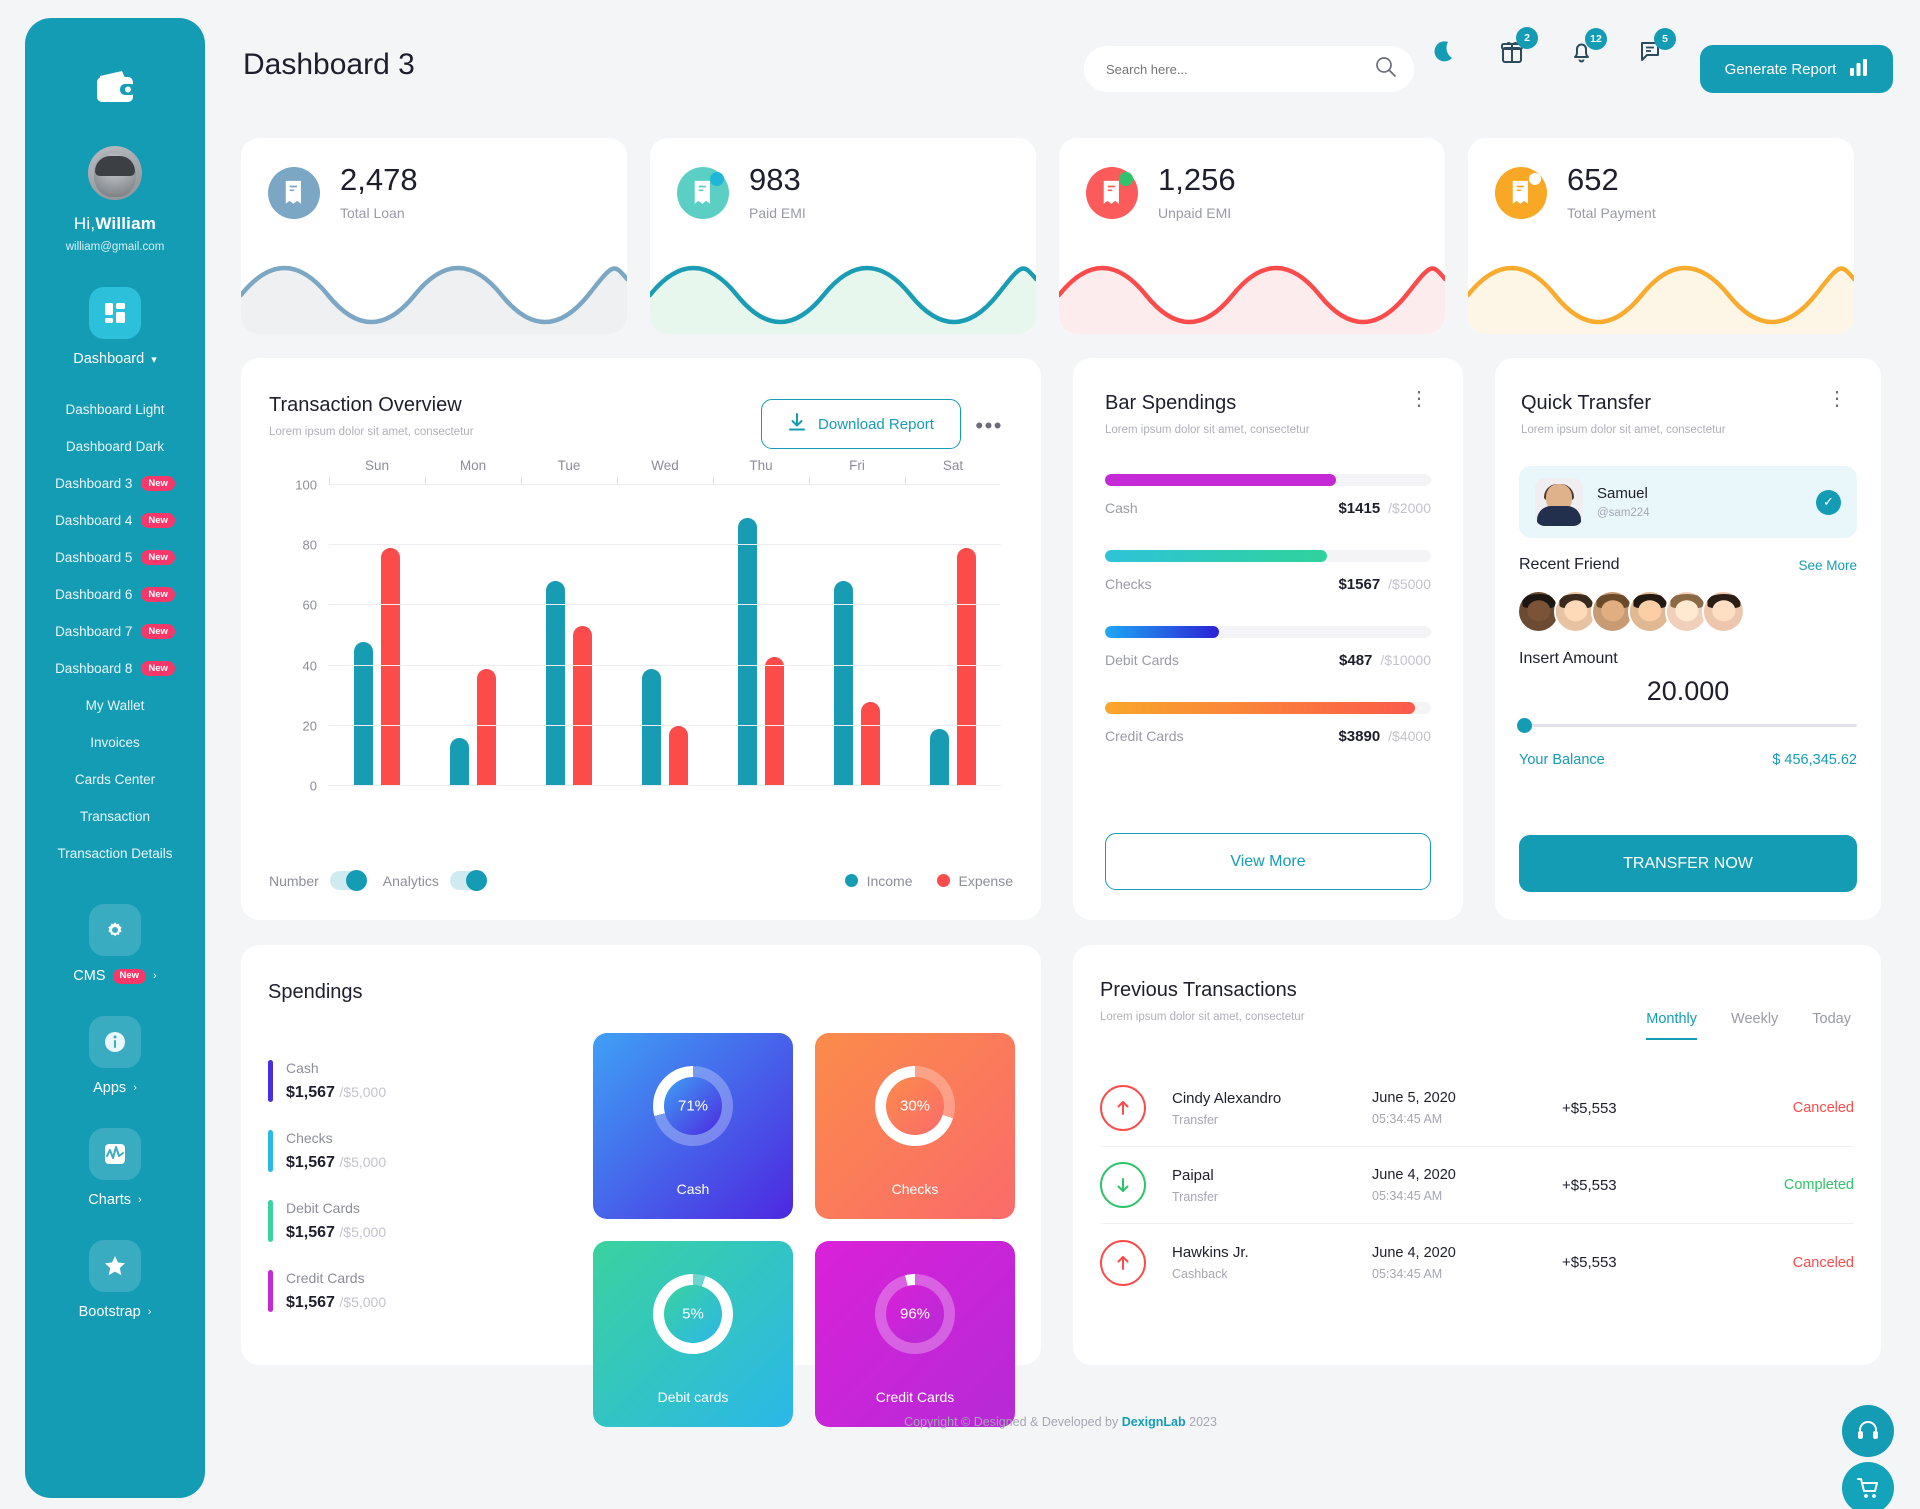 The image size is (1920, 1509). I want to click on stat-card-total-payment: 652 Total Payment, so click(1661, 236).